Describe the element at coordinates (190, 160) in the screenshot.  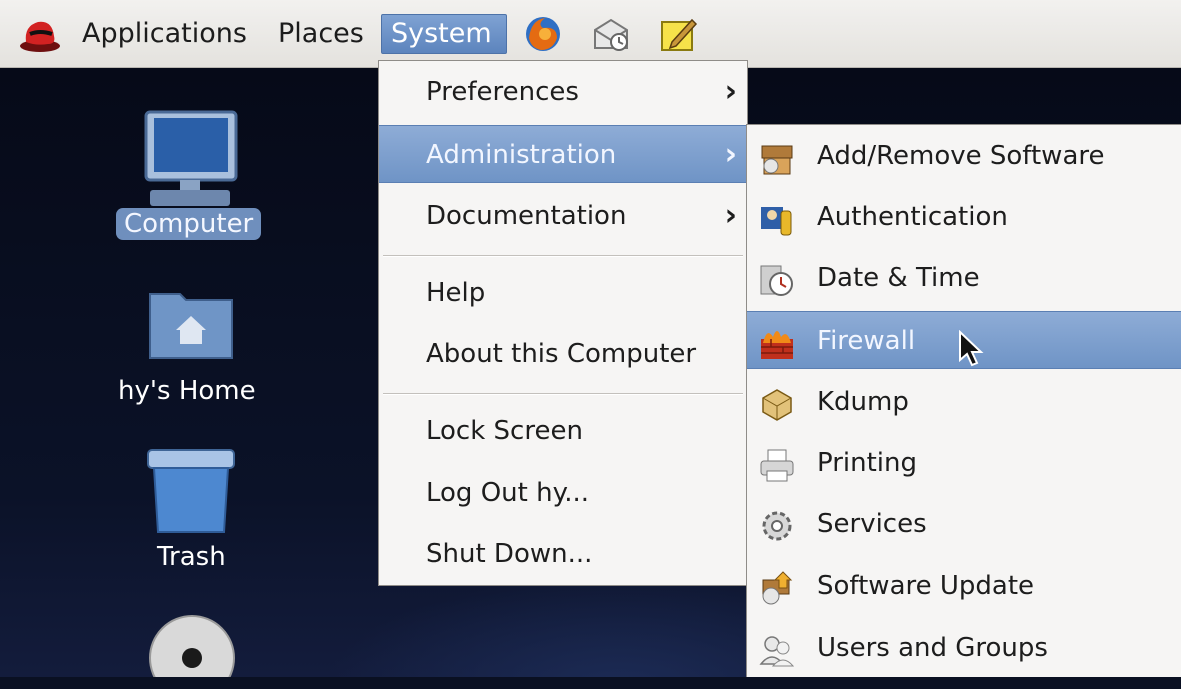
I see `computer-icon` at that location.